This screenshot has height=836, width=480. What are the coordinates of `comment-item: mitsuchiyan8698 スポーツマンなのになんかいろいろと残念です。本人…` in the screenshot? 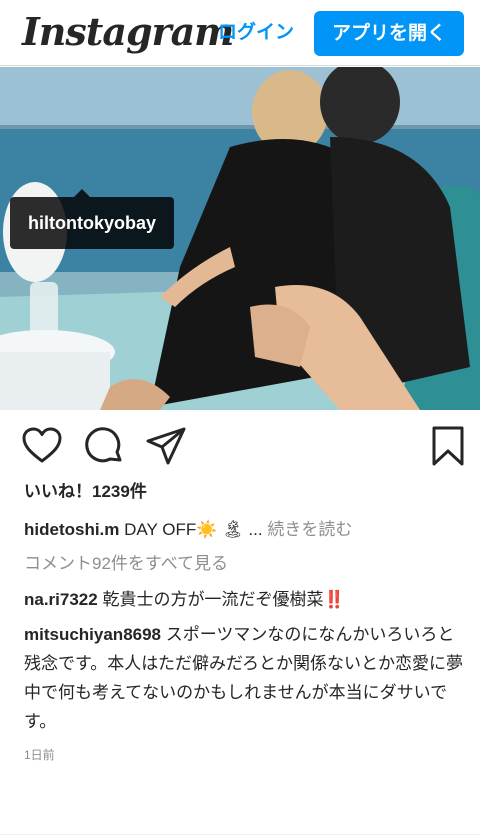 It's located at (244, 678).